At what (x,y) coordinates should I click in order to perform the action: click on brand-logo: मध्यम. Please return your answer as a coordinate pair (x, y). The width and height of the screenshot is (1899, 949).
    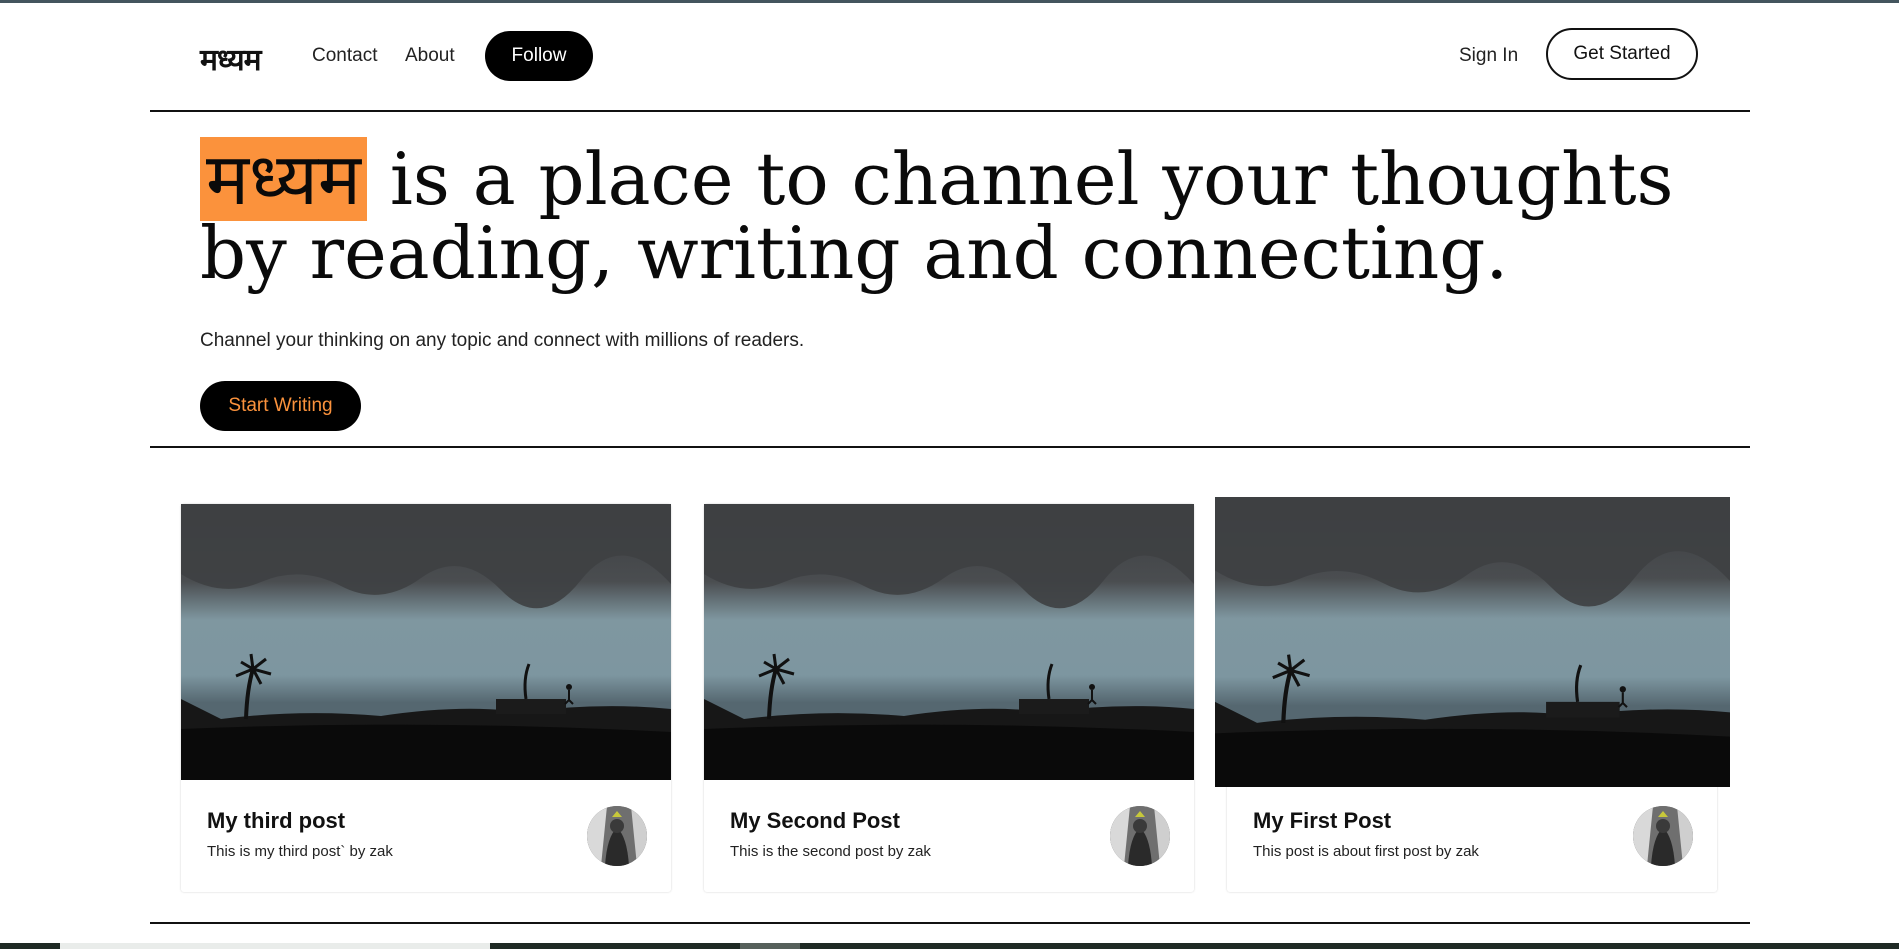
    Looking at the image, I should click on (231, 58).